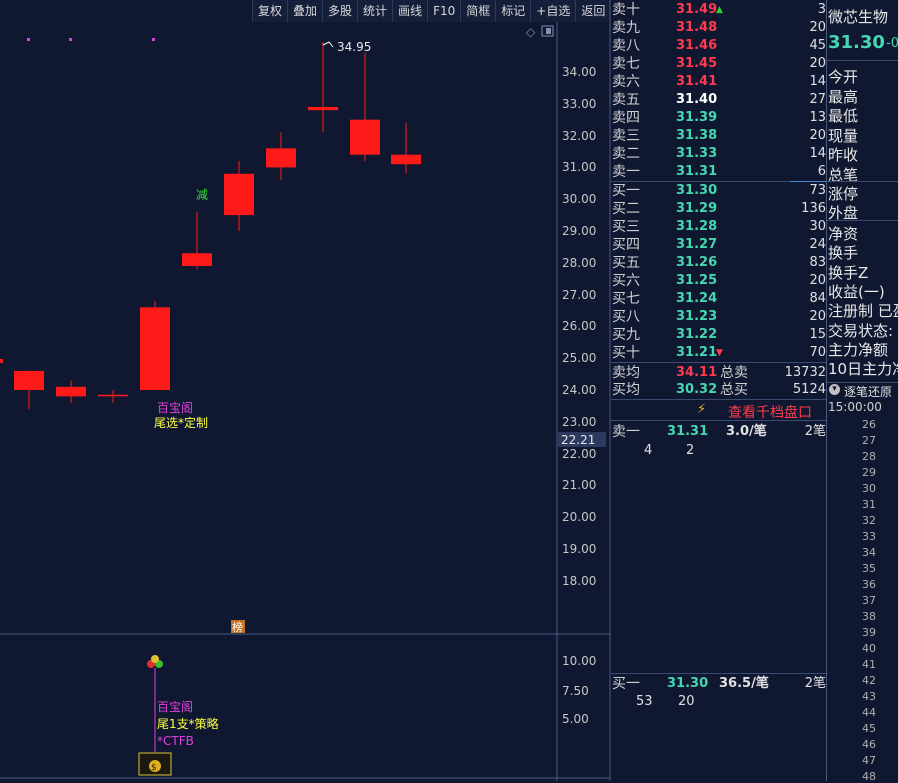  I want to click on level-label: 买十, so click(626, 353).